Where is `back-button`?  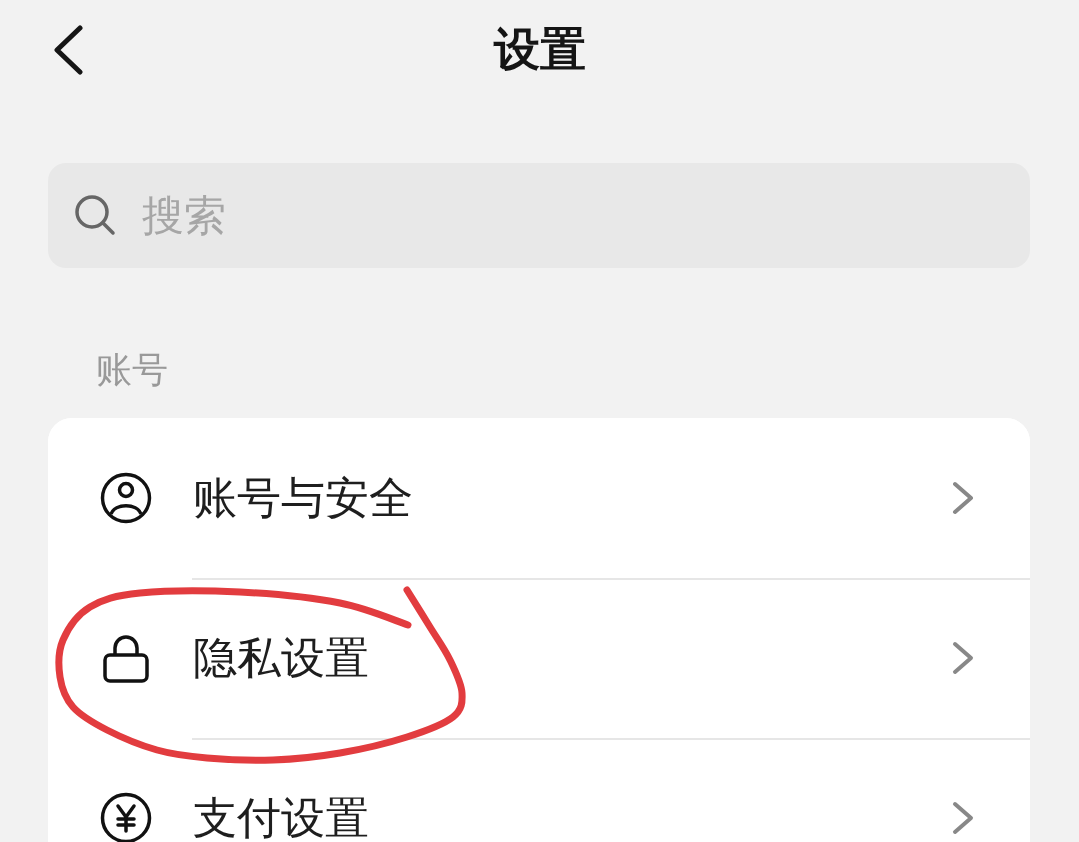 back-button is located at coordinates (68, 50).